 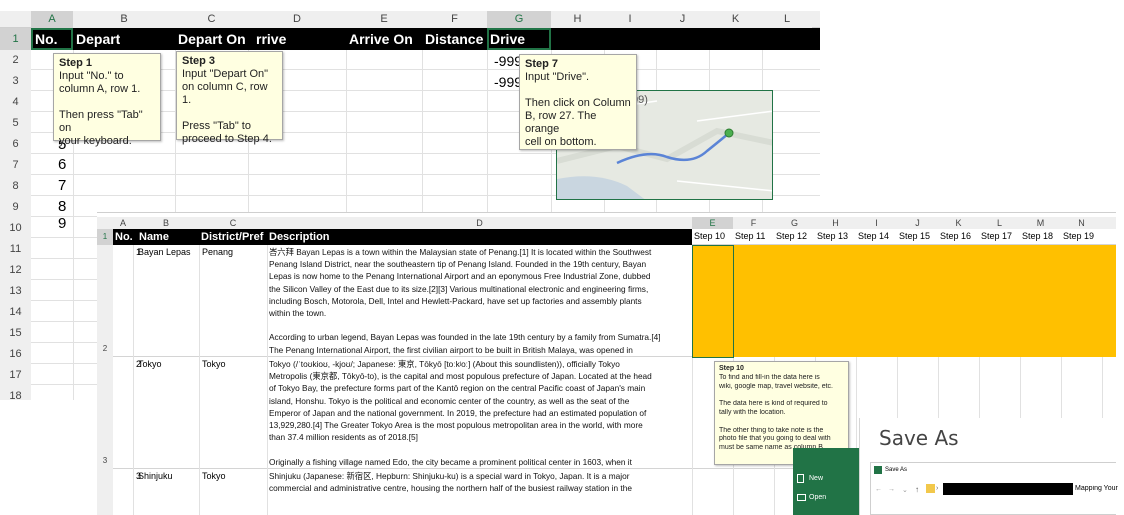 I want to click on back-row-3: 3, so click(x=15, y=81).